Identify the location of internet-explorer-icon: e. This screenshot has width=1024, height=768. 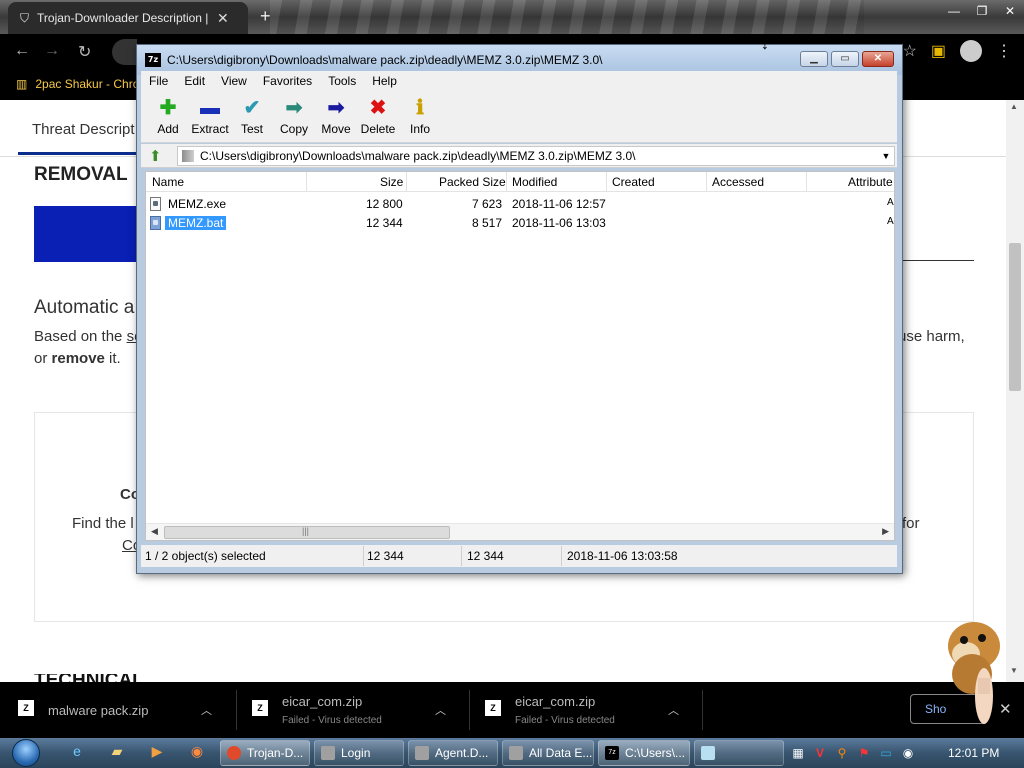
(77, 753).